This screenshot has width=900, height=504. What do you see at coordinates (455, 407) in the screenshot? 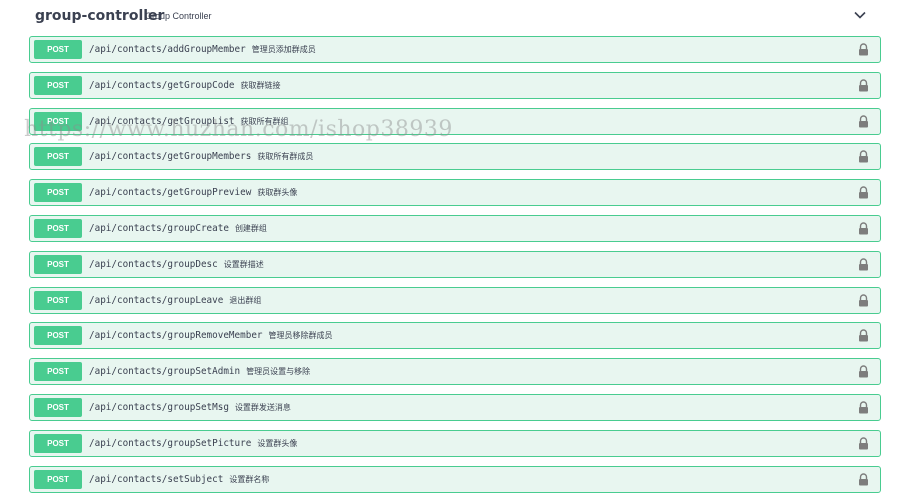
I see `operation-row: POST/api/contacts/groupSetMsg 设置群发送消息` at bounding box center [455, 407].